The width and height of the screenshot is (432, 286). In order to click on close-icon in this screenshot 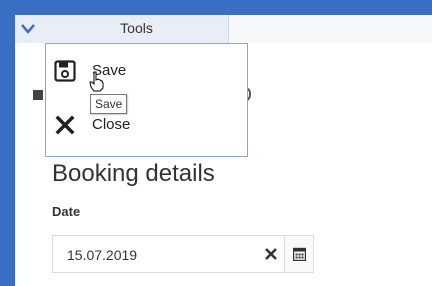, I will do `click(65, 125)`.